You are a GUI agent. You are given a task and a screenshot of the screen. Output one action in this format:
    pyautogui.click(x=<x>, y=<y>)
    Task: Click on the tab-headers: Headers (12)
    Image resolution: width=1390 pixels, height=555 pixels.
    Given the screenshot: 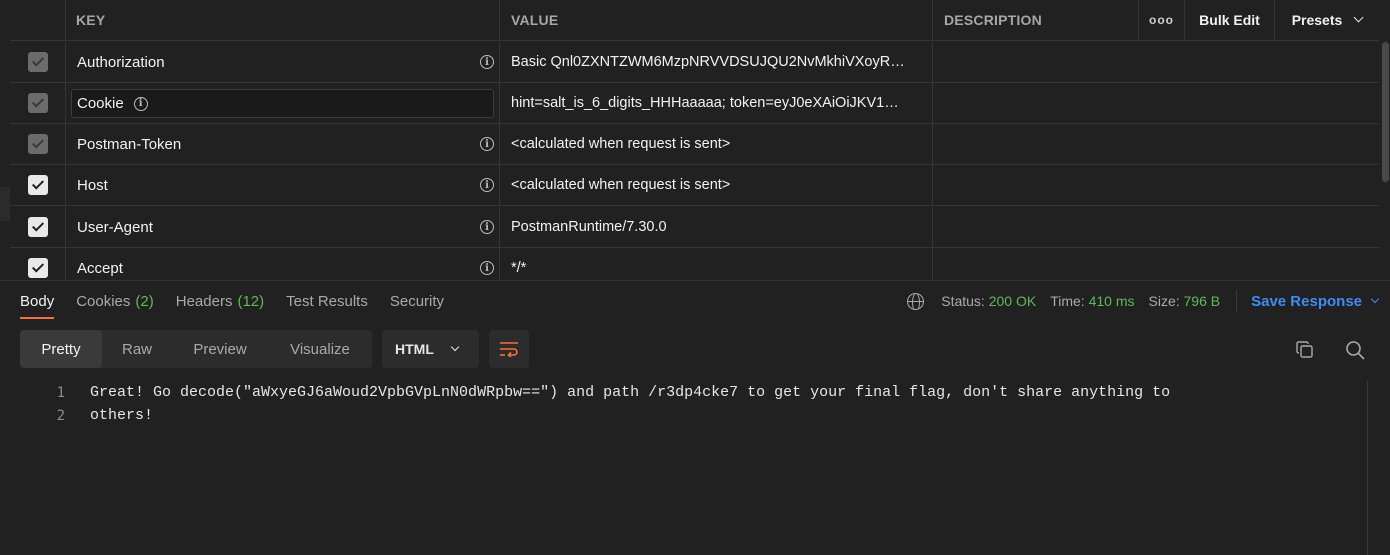 What is the action you would take?
    pyautogui.click(x=220, y=301)
    